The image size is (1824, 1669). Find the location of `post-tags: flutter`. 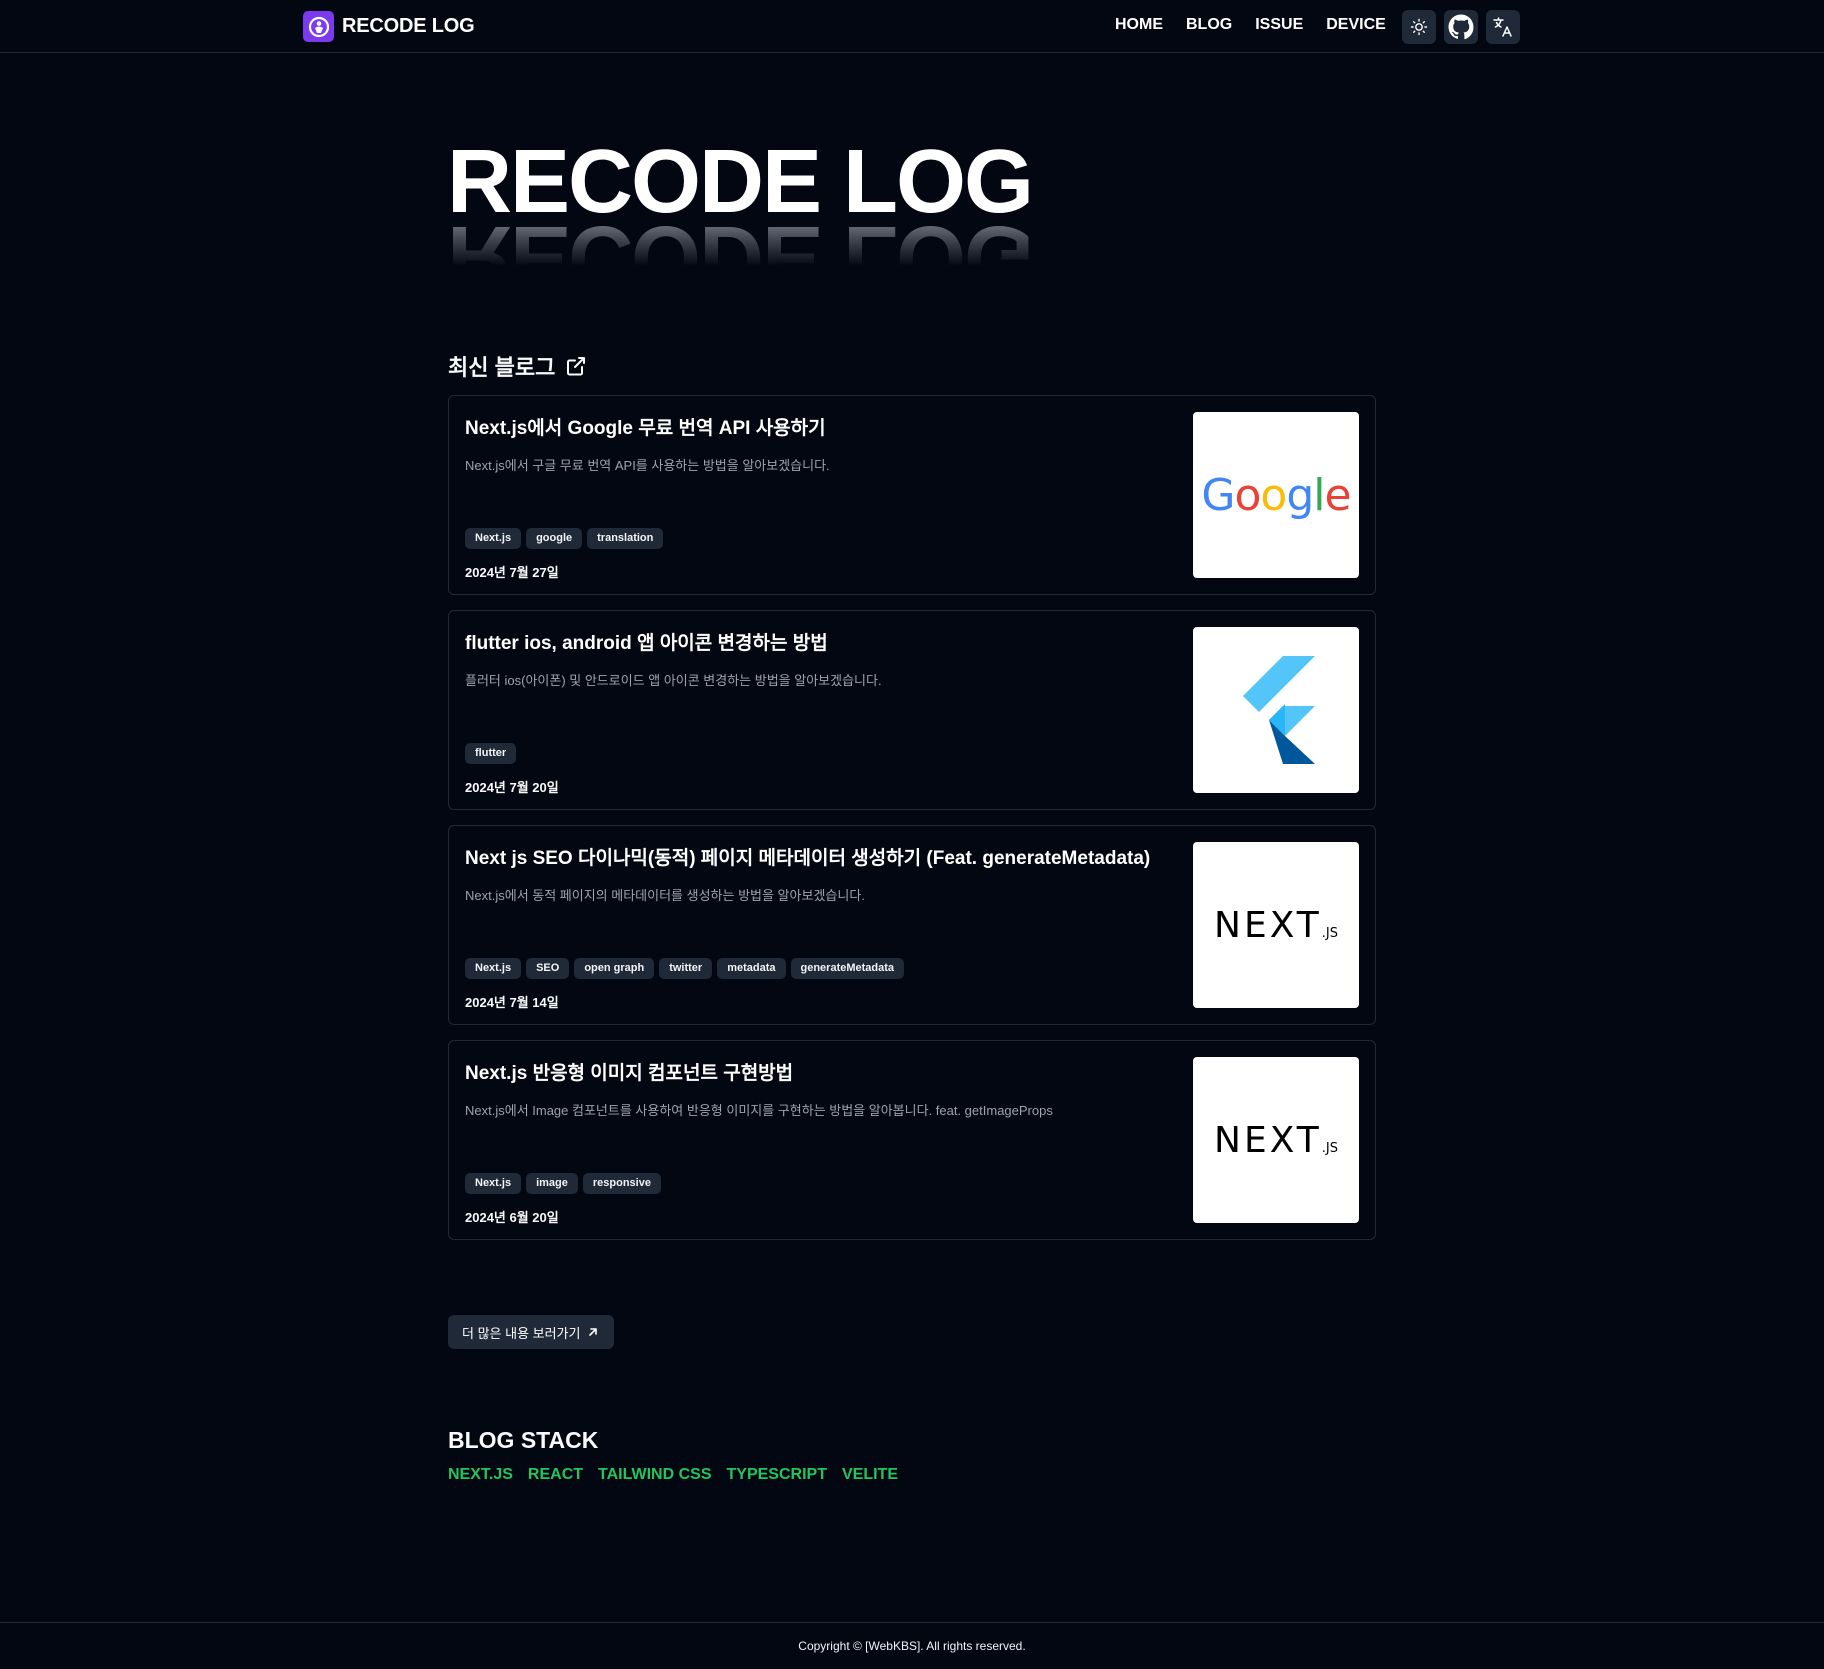

post-tags: flutter is located at coordinates (491, 753).